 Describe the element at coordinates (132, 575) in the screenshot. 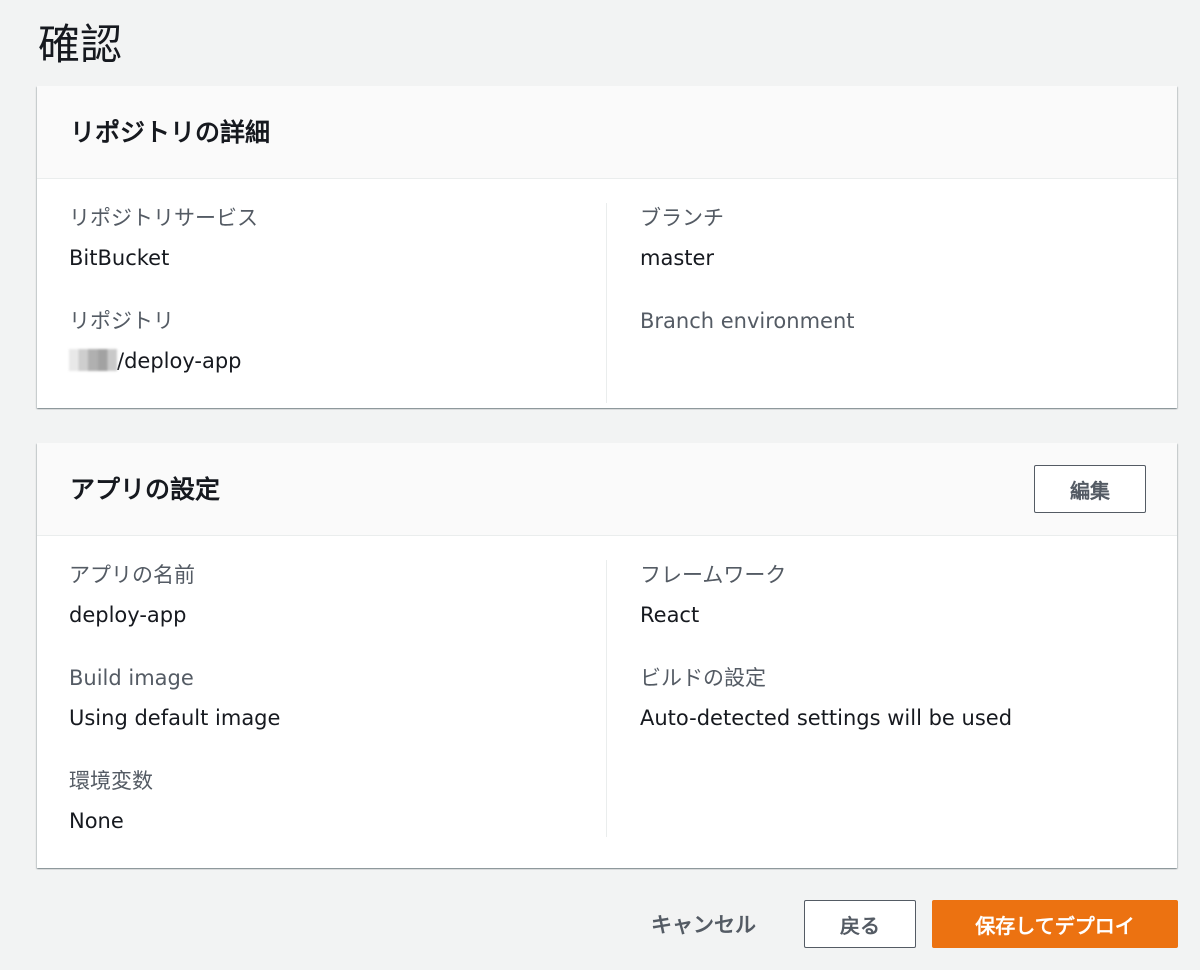

I see `field-label: アプリの名前` at that location.